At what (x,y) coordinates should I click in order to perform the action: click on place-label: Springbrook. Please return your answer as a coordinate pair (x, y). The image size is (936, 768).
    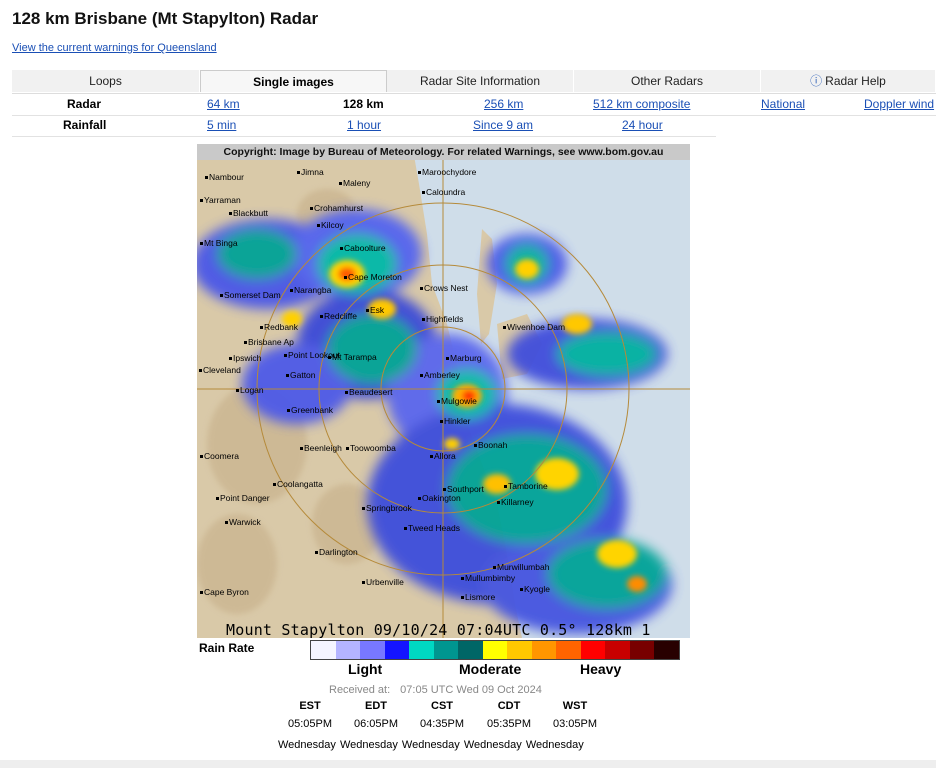
    Looking at the image, I should click on (387, 508).